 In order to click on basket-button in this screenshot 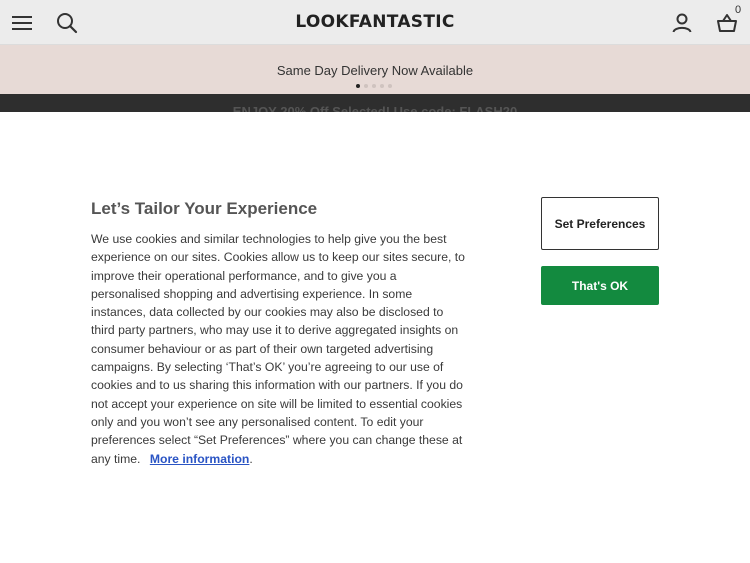, I will do `click(727, 22)`.